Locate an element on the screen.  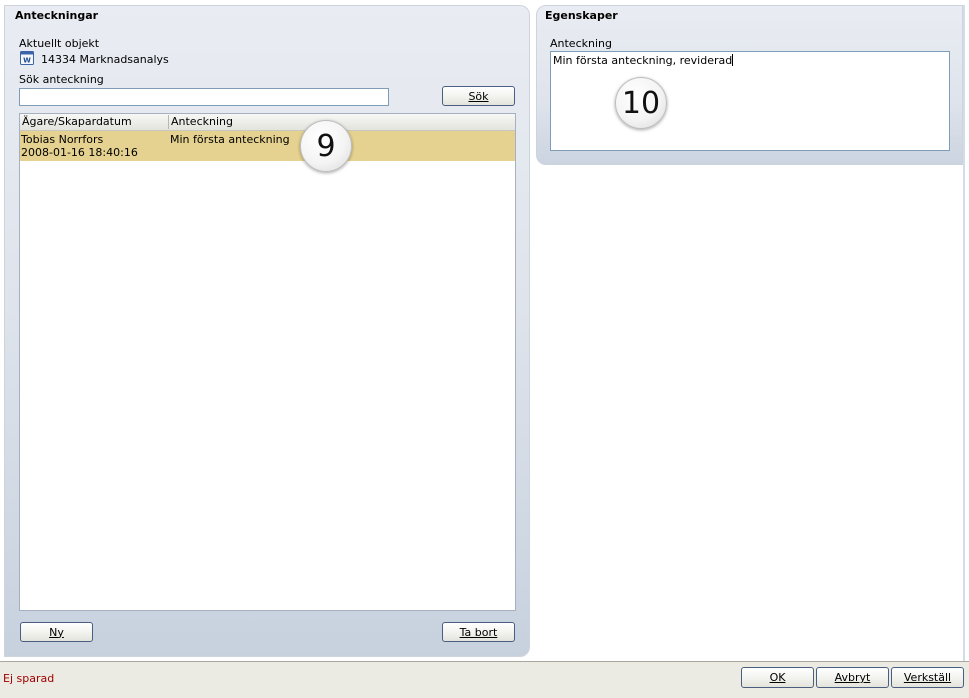
cancel-button-label: Avbryt is located at coordinates (852, 677).